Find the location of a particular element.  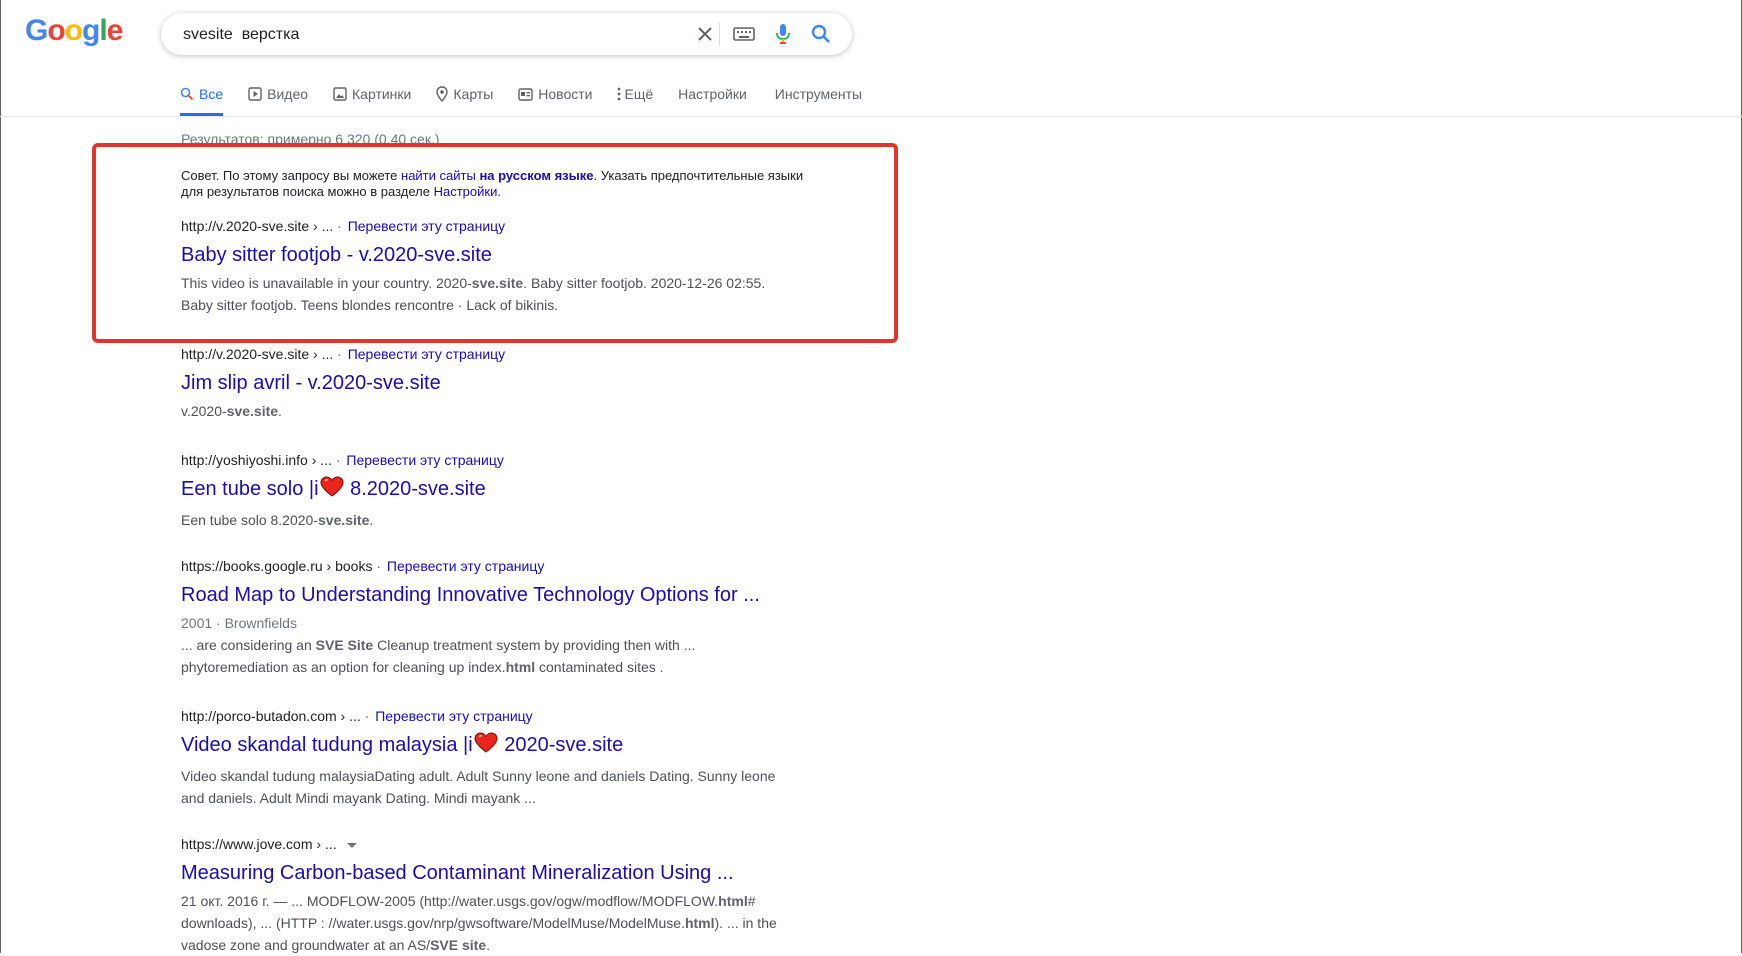

header-divider is located at coordinates (871, 116).